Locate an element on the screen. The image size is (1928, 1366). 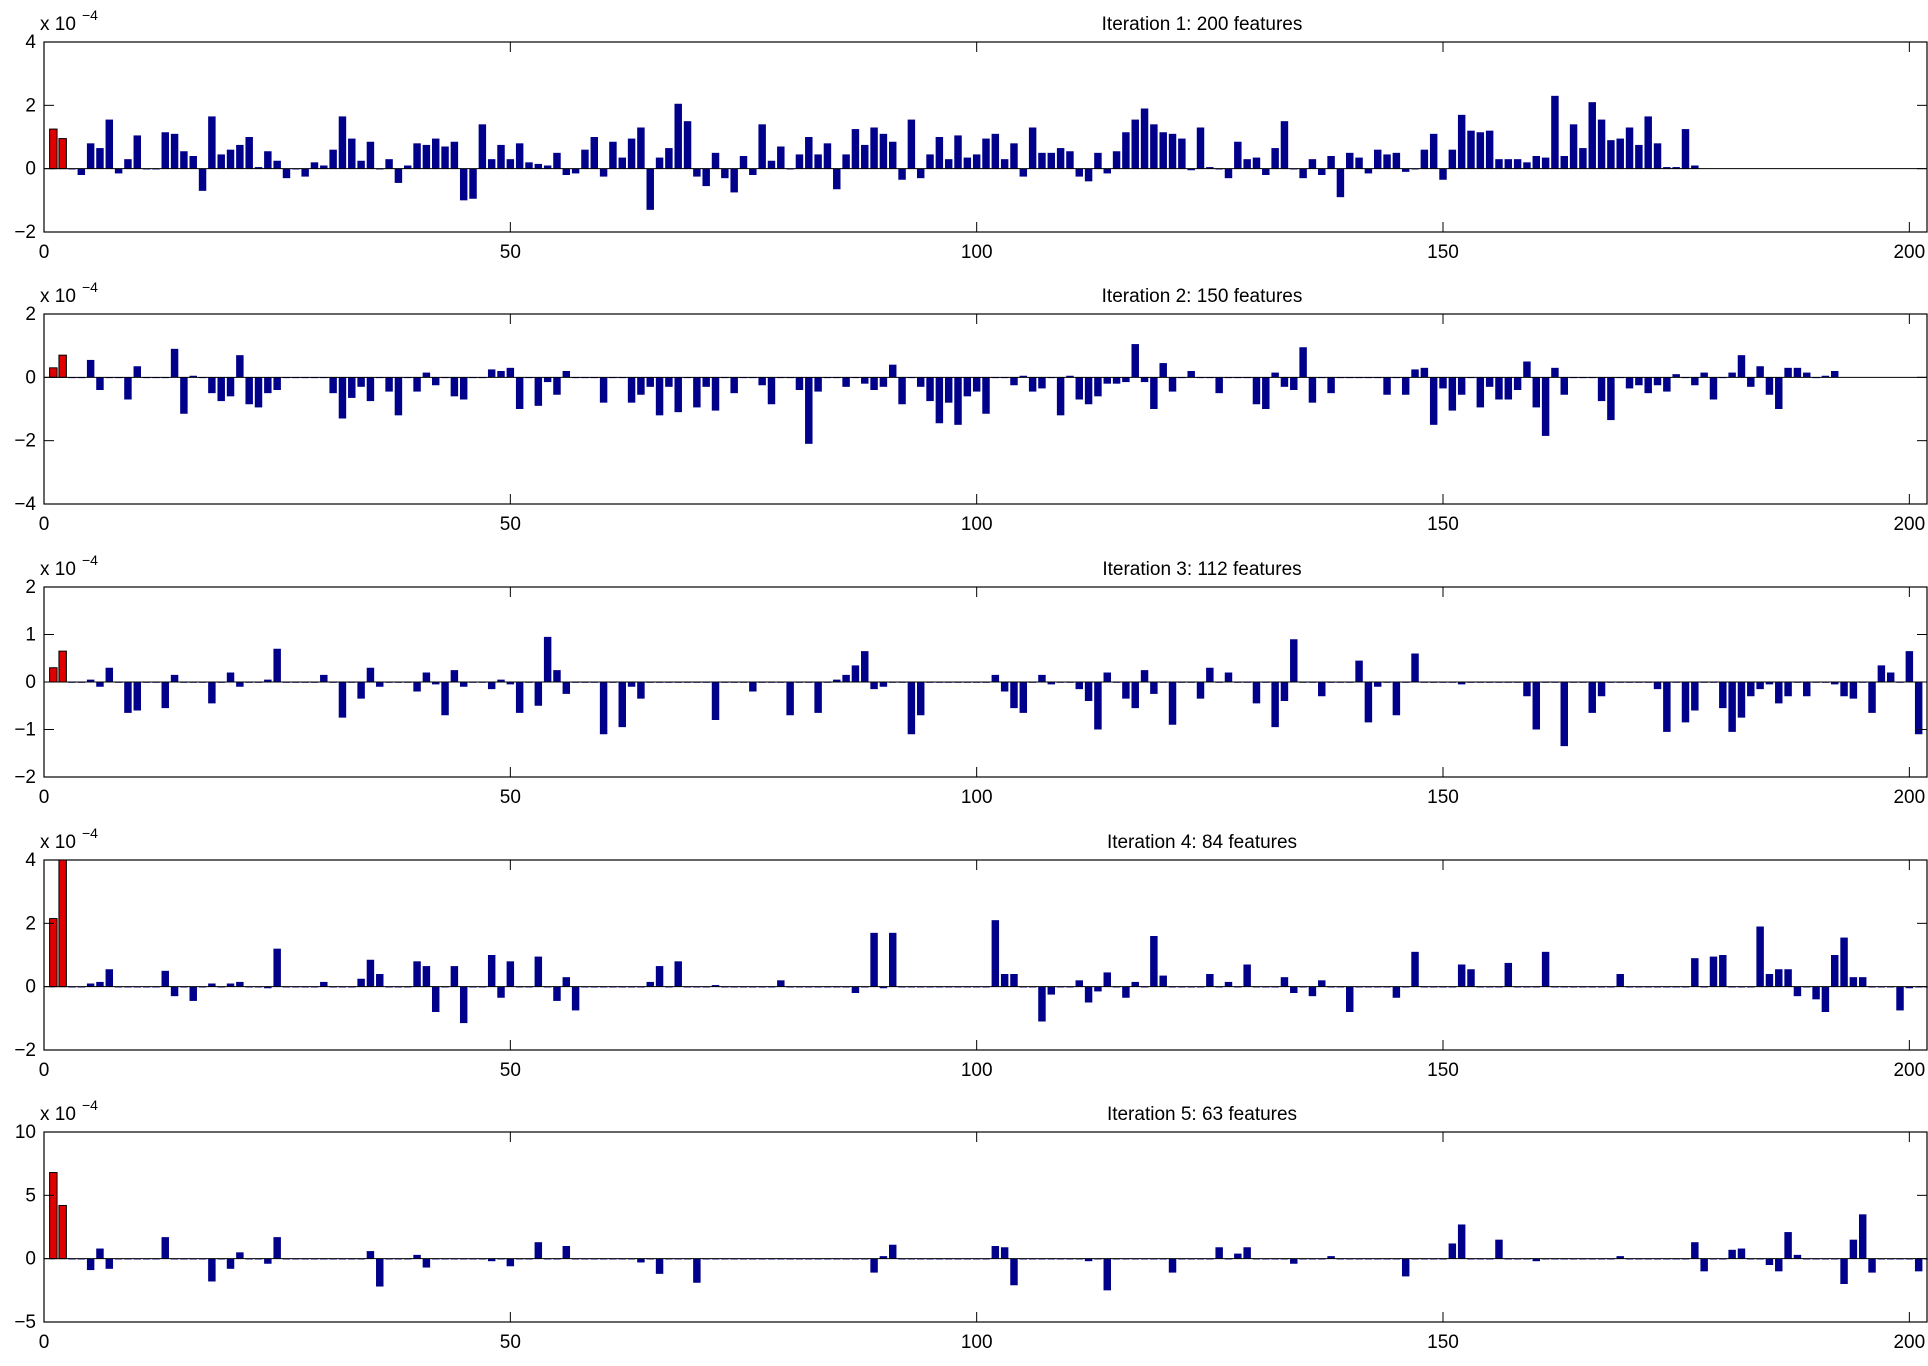
y-tick-label: 4 is located at coordinates (30, 42).